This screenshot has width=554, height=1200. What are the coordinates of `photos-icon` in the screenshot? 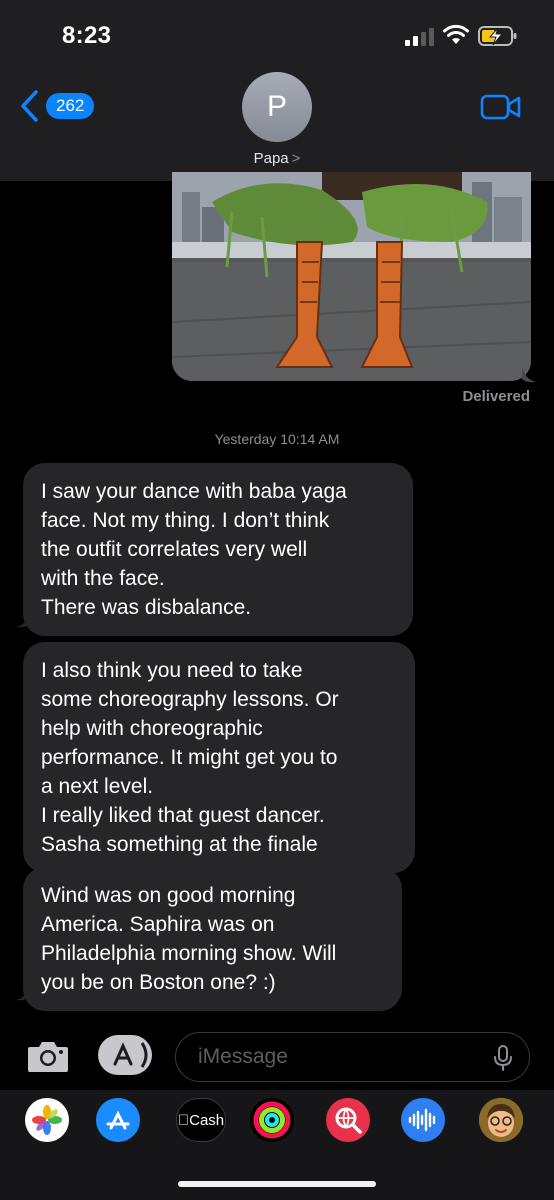 It's located at (47, 1120).